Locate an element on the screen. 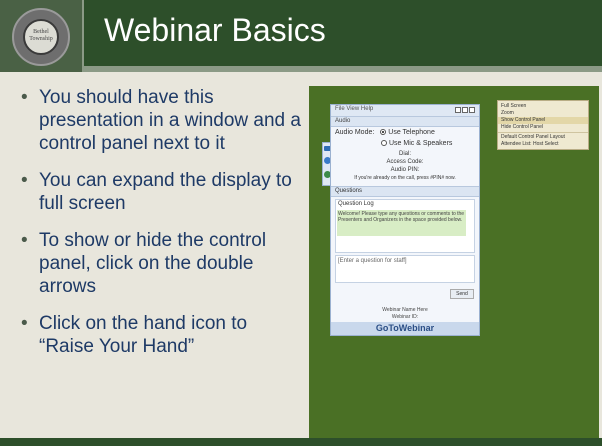 Image resolution: width=602 pixels, height=446 pixels. webinar-name: Webinar Name Here is located at coordinates (405, 310).